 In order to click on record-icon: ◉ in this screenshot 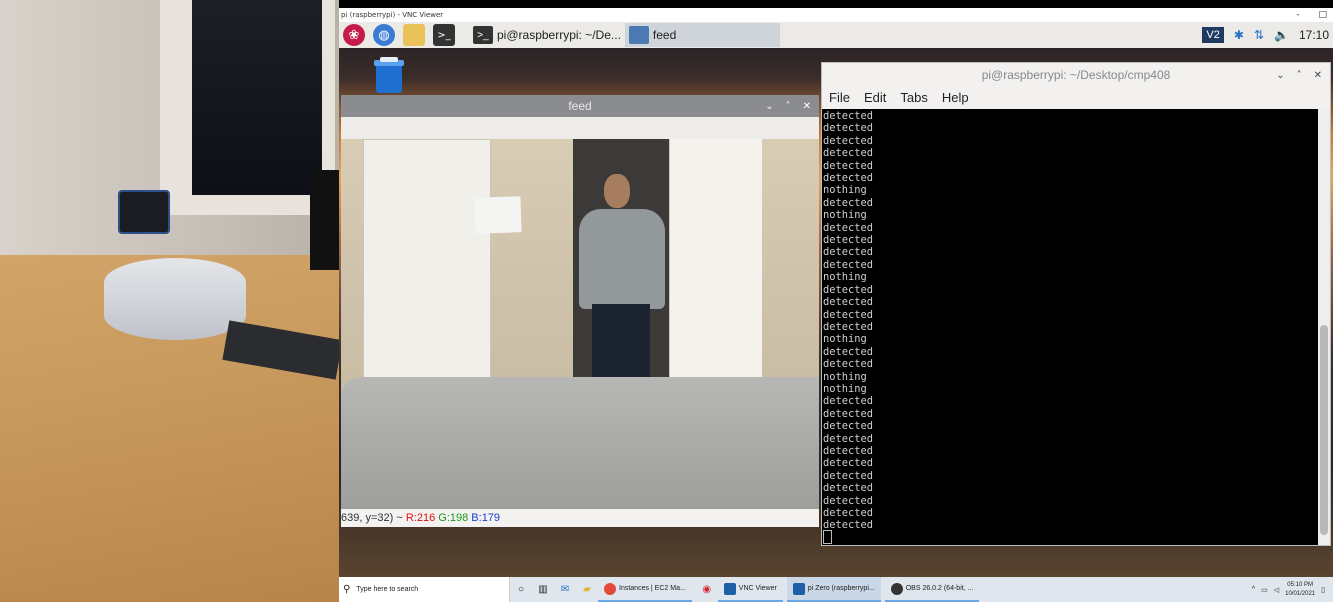, I will do `click(707, 589)`.